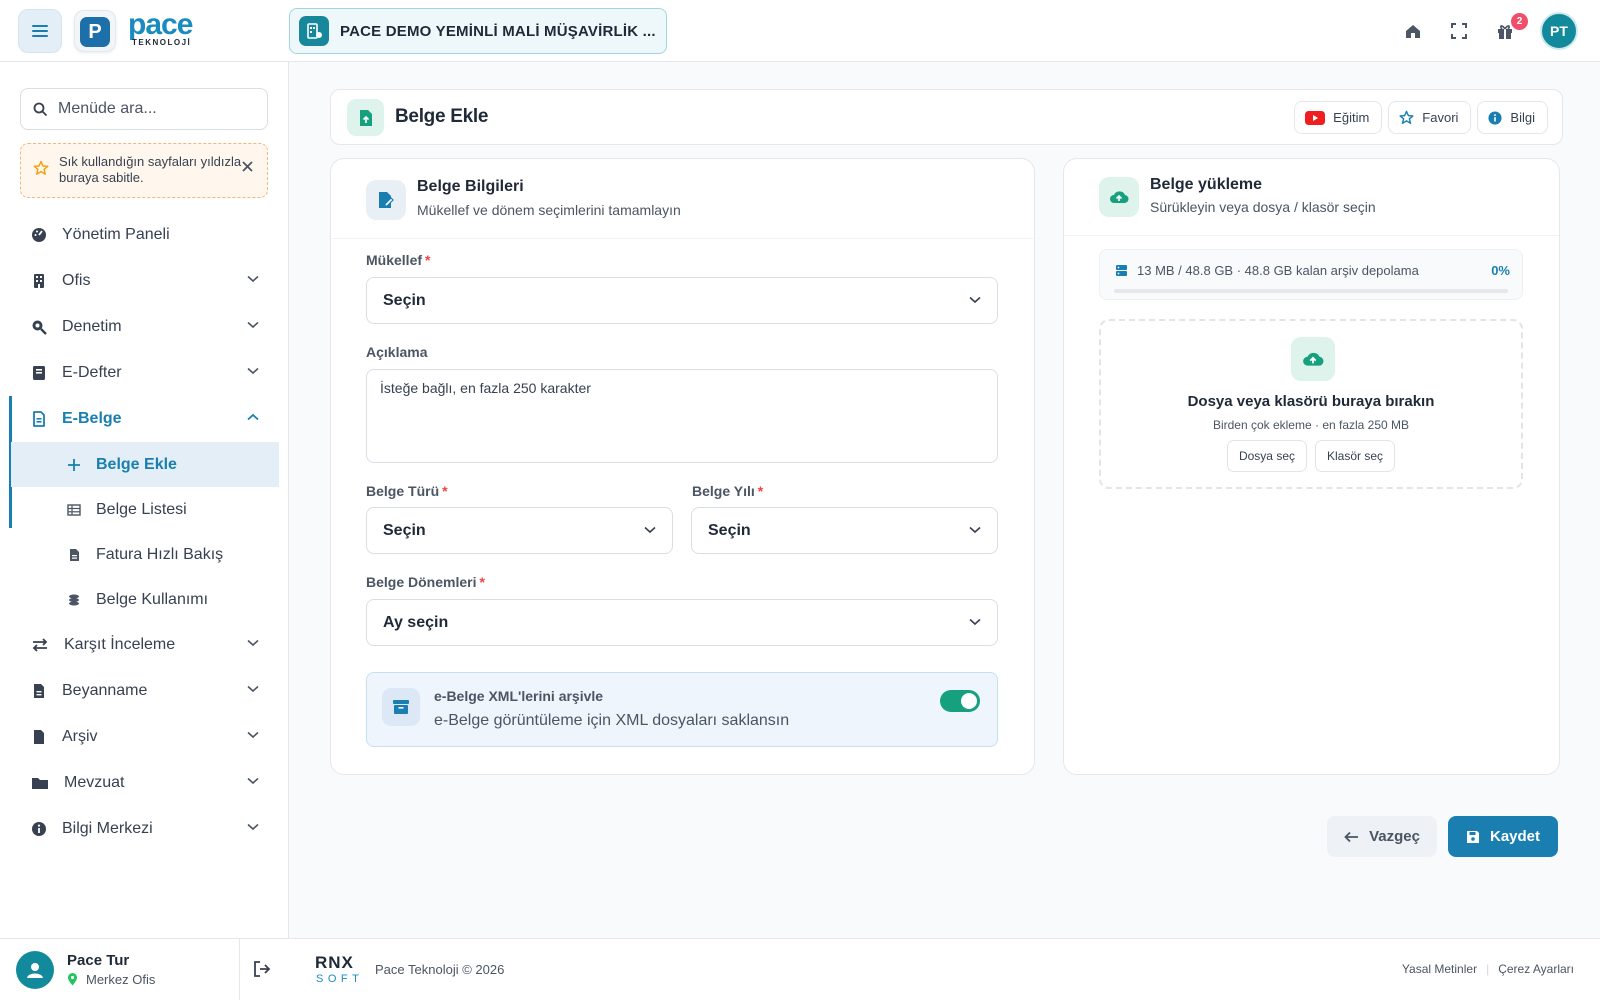  What do you see at coordinates (92, 418) in the screenshot?
I see `sidebar-item-label: E-Belge` at bounding box center [92, 418].